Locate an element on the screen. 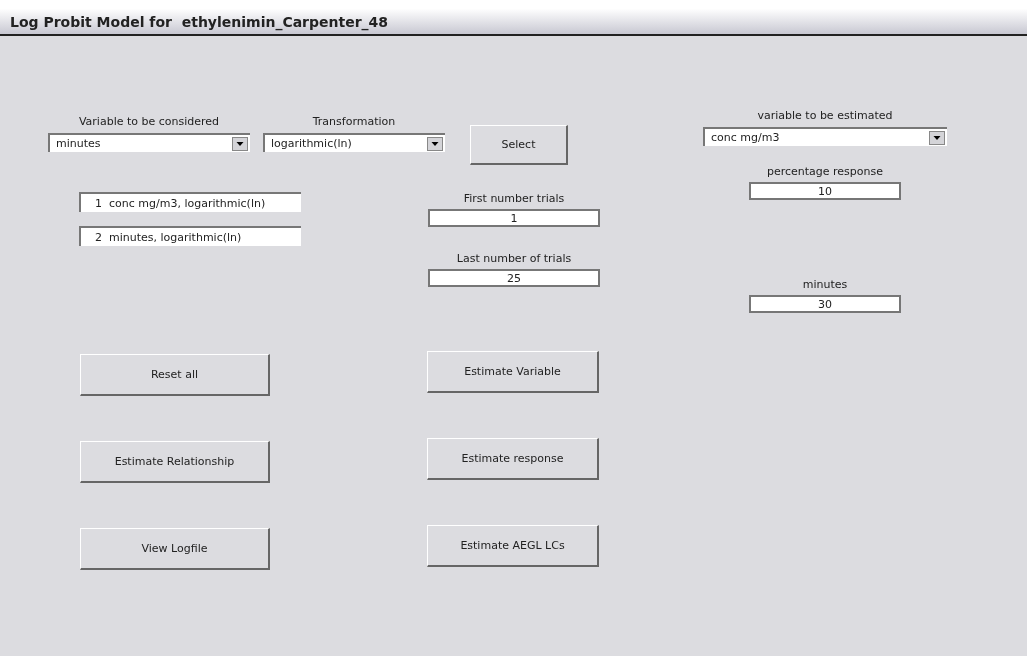 This screenshot has width=1027, height=656. input-field: 1 is located at coordinates (514, 218).